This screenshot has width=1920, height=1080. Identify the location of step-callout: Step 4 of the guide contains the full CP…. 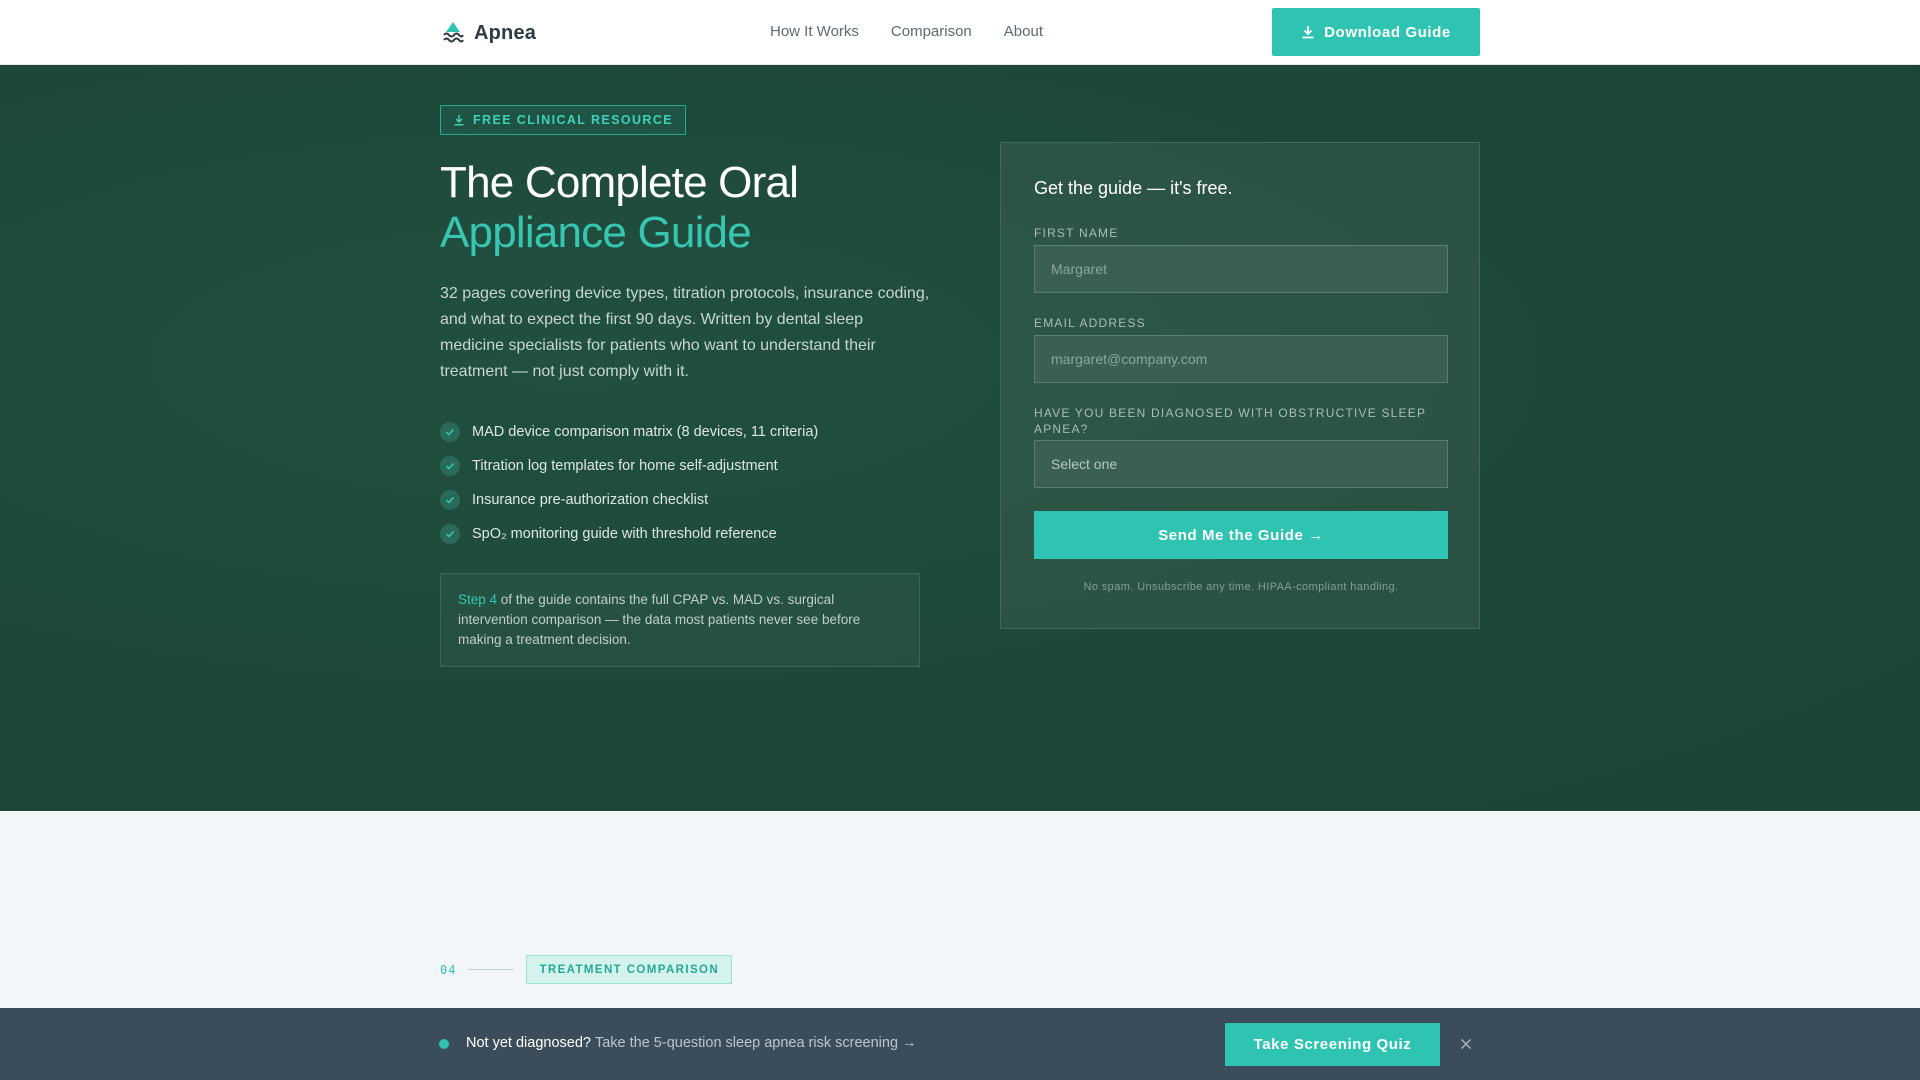
(680, 620).